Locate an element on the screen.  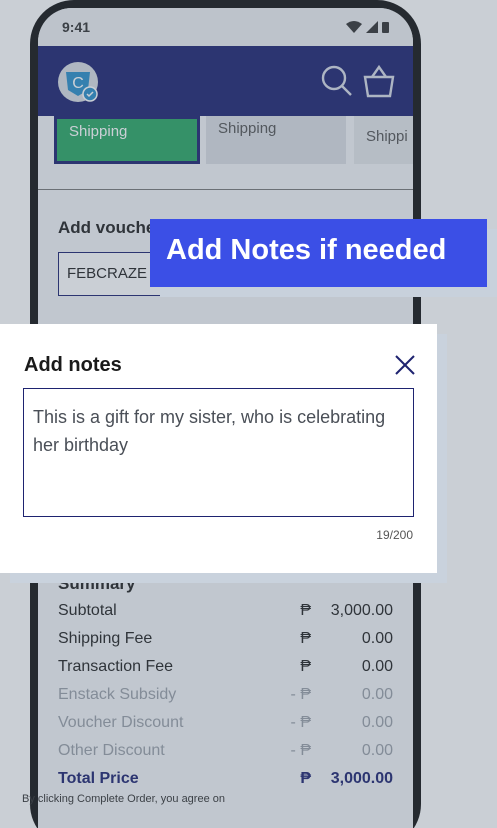
summary-row-enstack-subsidy: Enstack Subsidy - ₱ 0.00 is located at coordinates (225, 696).